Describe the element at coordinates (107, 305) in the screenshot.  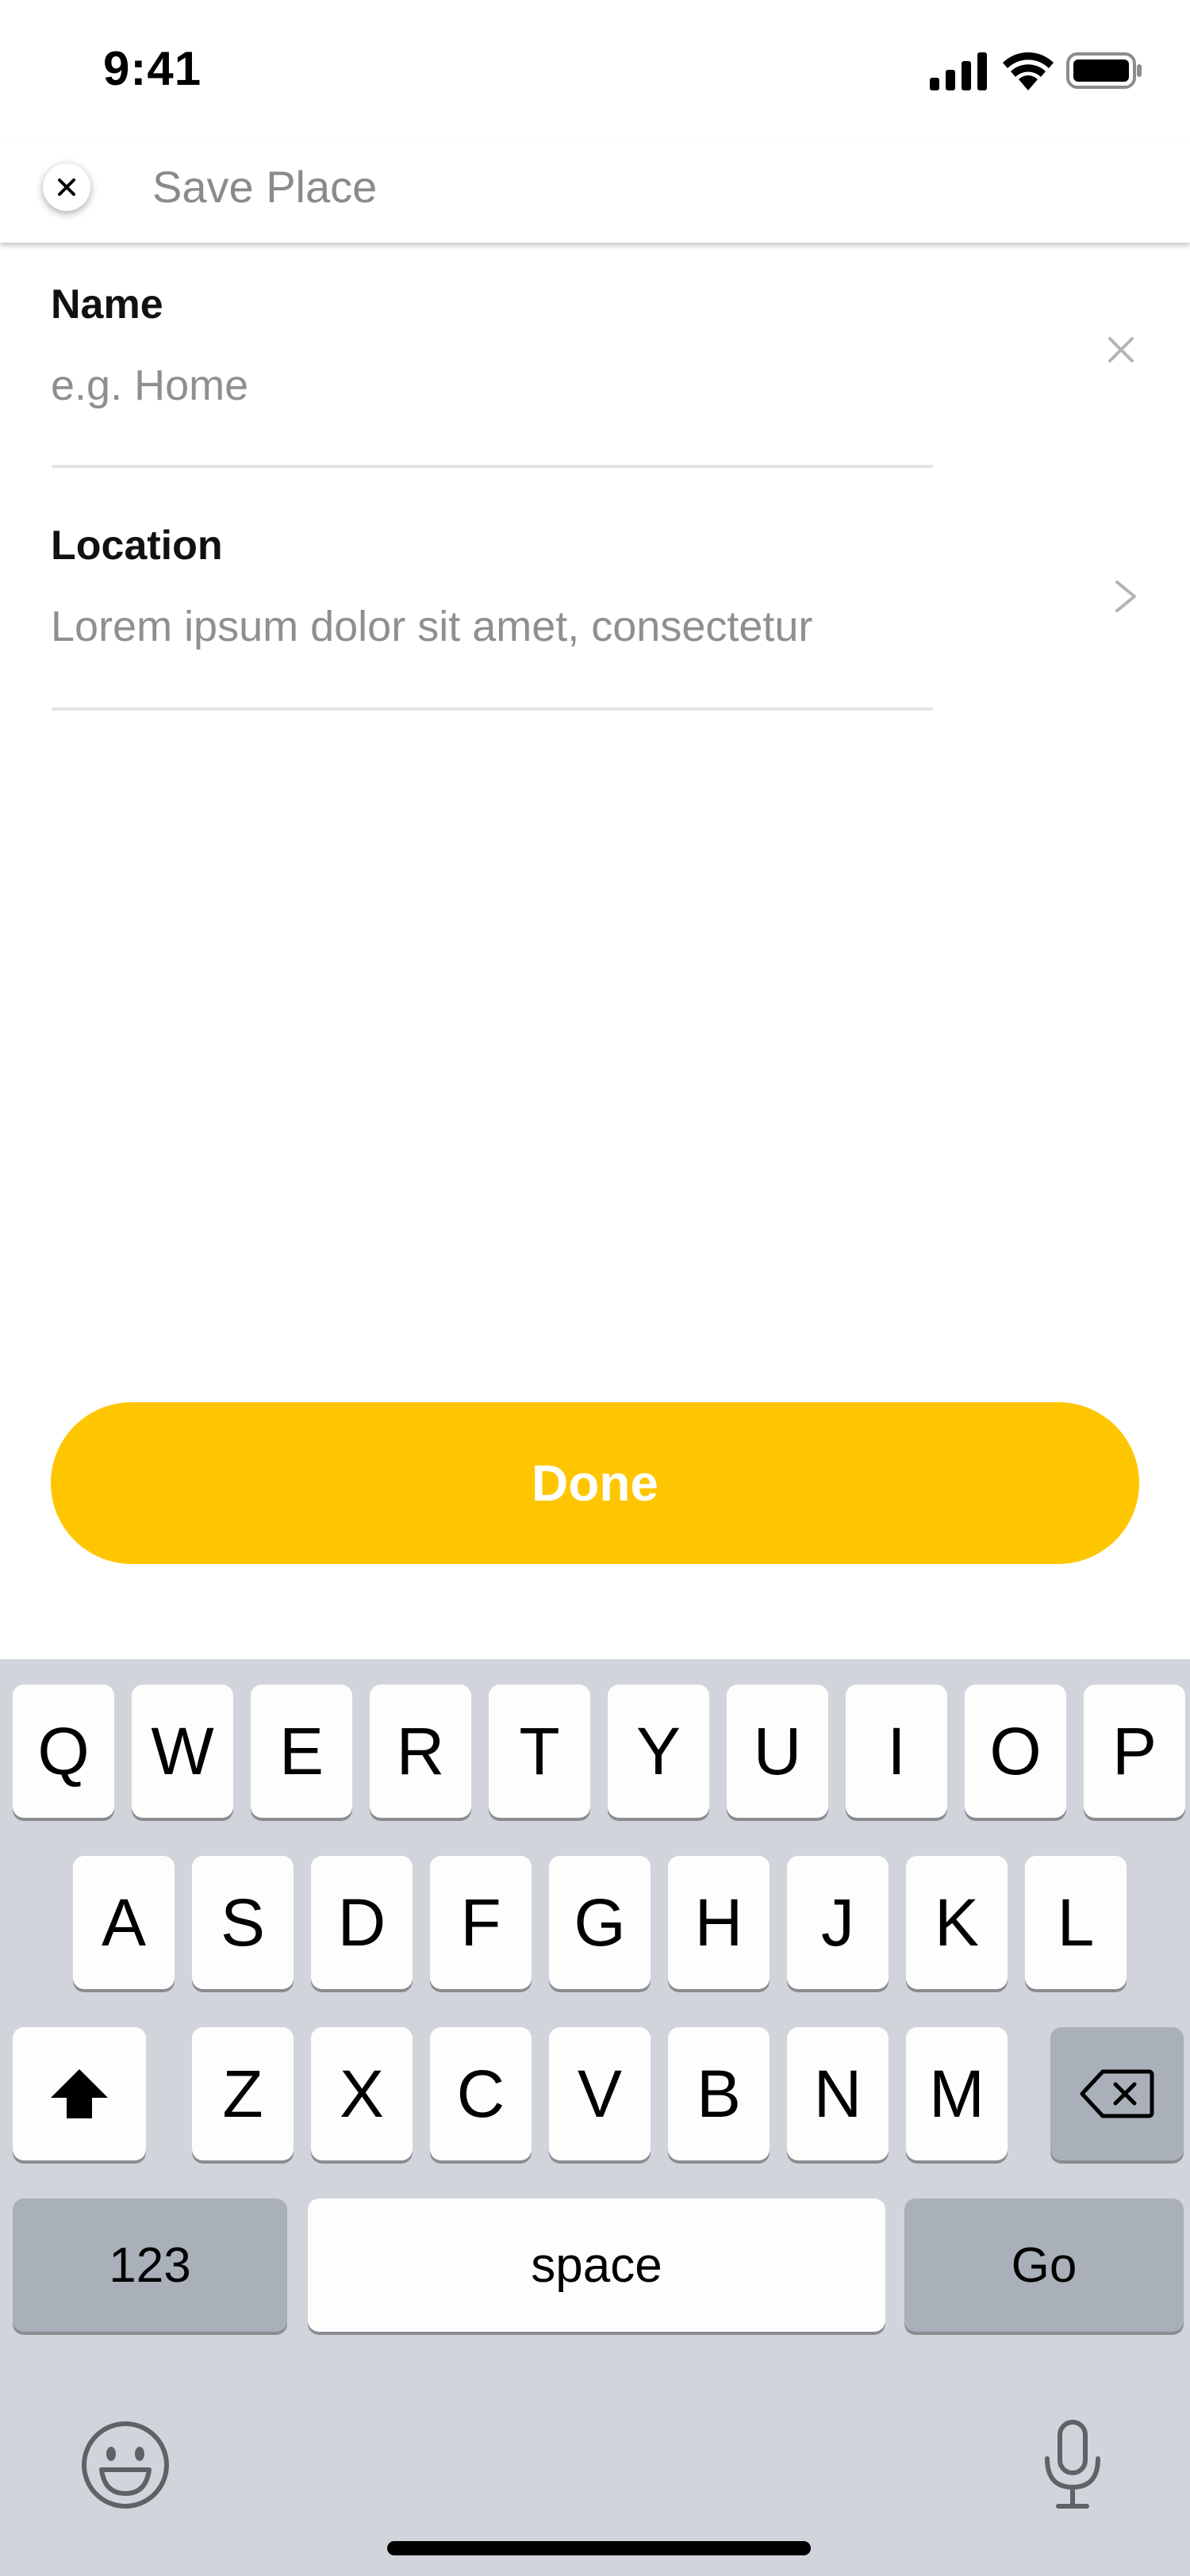
I see `name-label: Name` at that location.